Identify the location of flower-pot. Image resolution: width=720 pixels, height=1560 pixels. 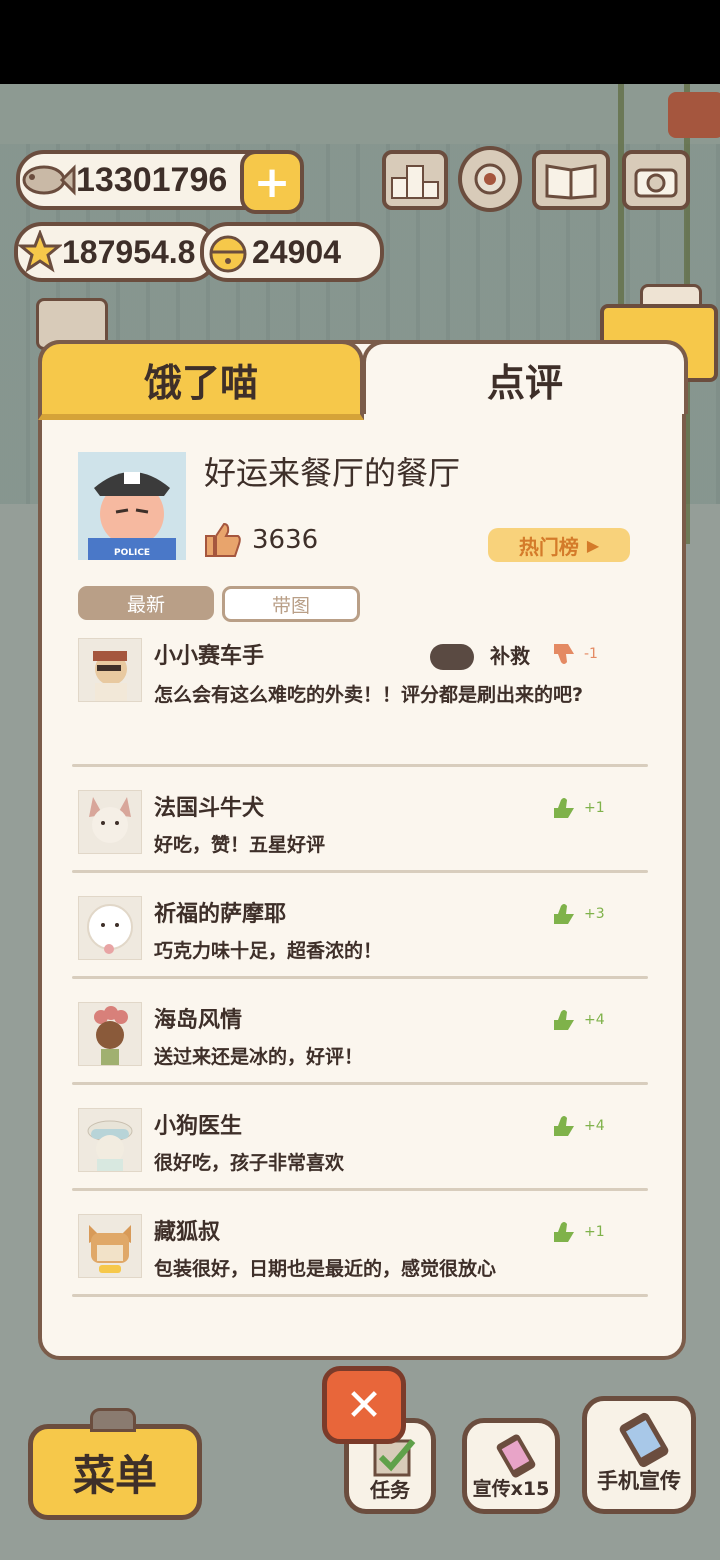
(694, 115).